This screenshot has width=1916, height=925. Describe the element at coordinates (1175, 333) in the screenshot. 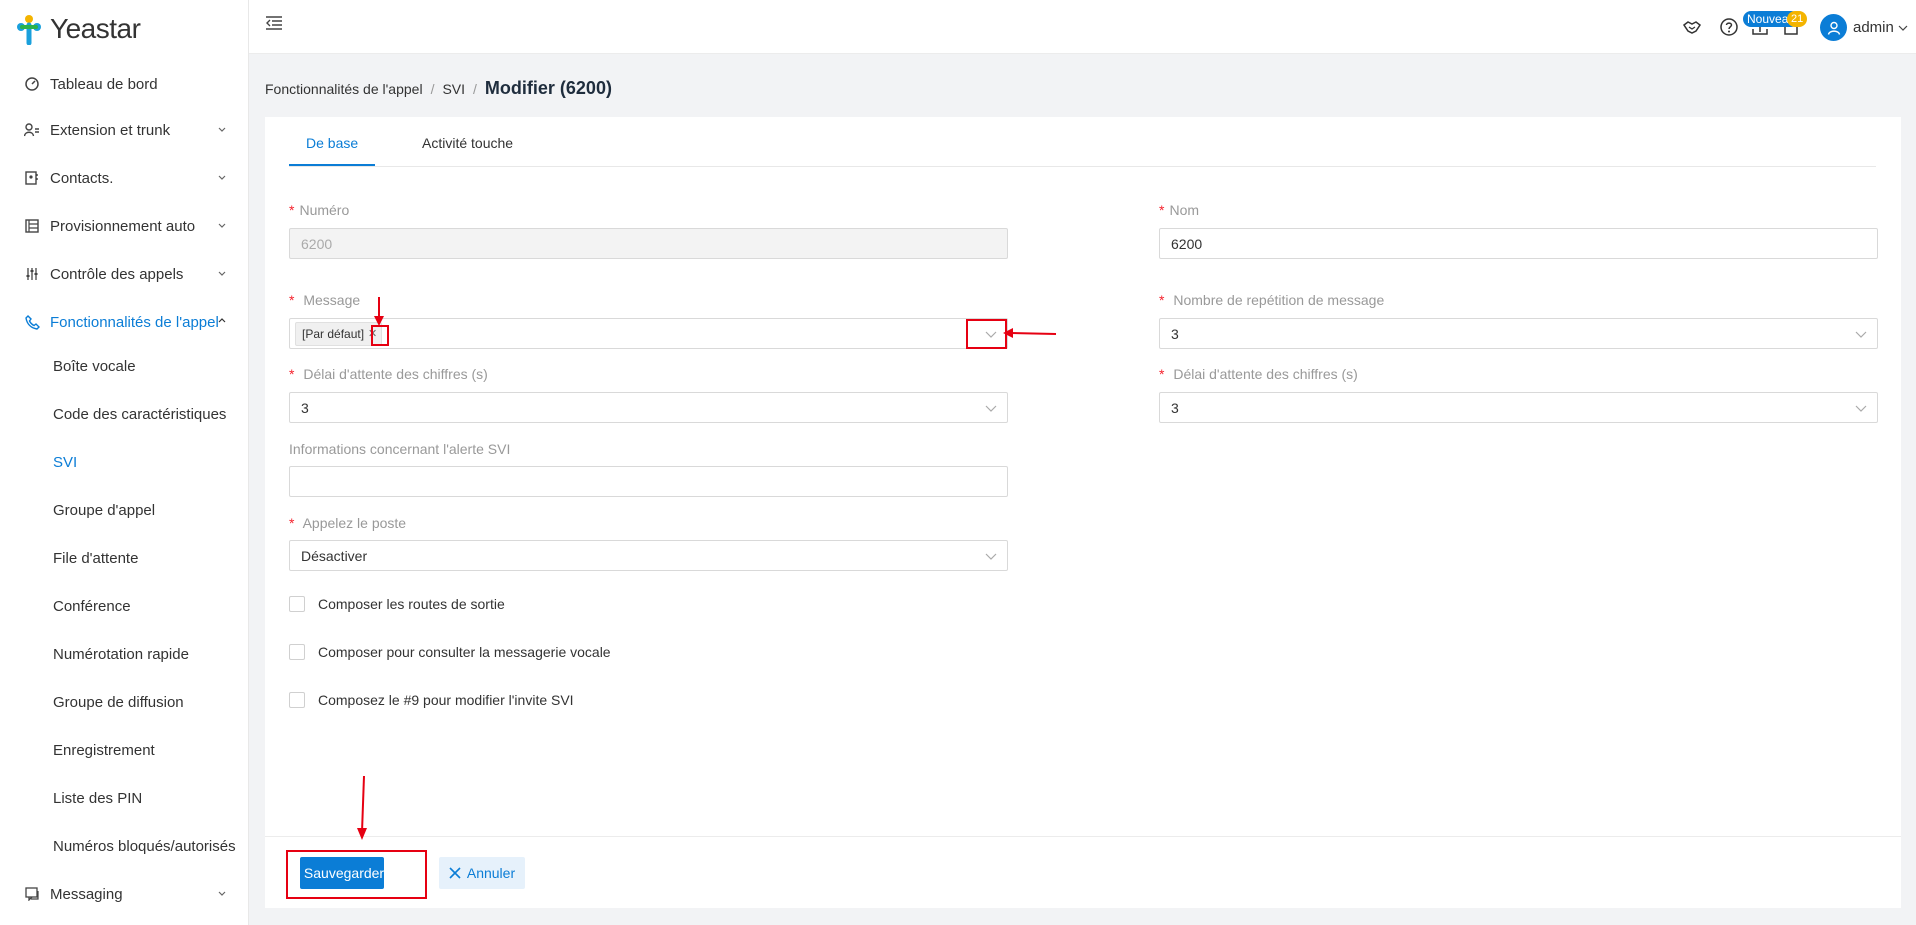

I see `repetition-value: 3` at that location.